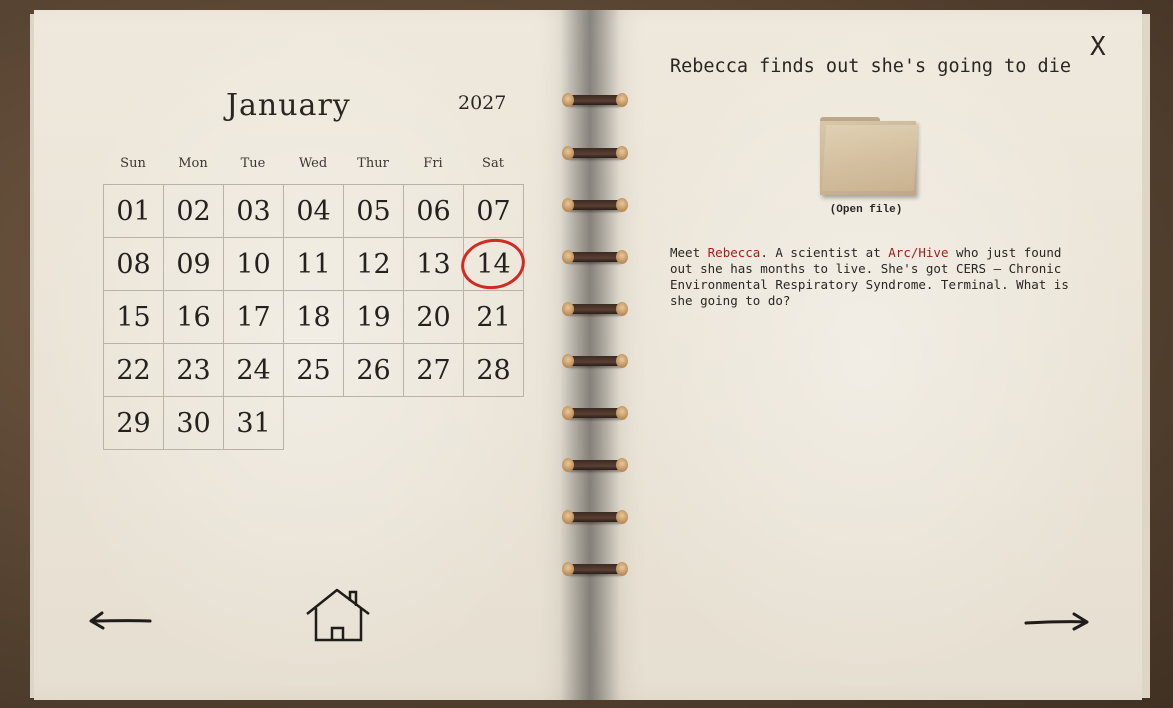  I want to click on calendar-day: 18, so click(313, 317).